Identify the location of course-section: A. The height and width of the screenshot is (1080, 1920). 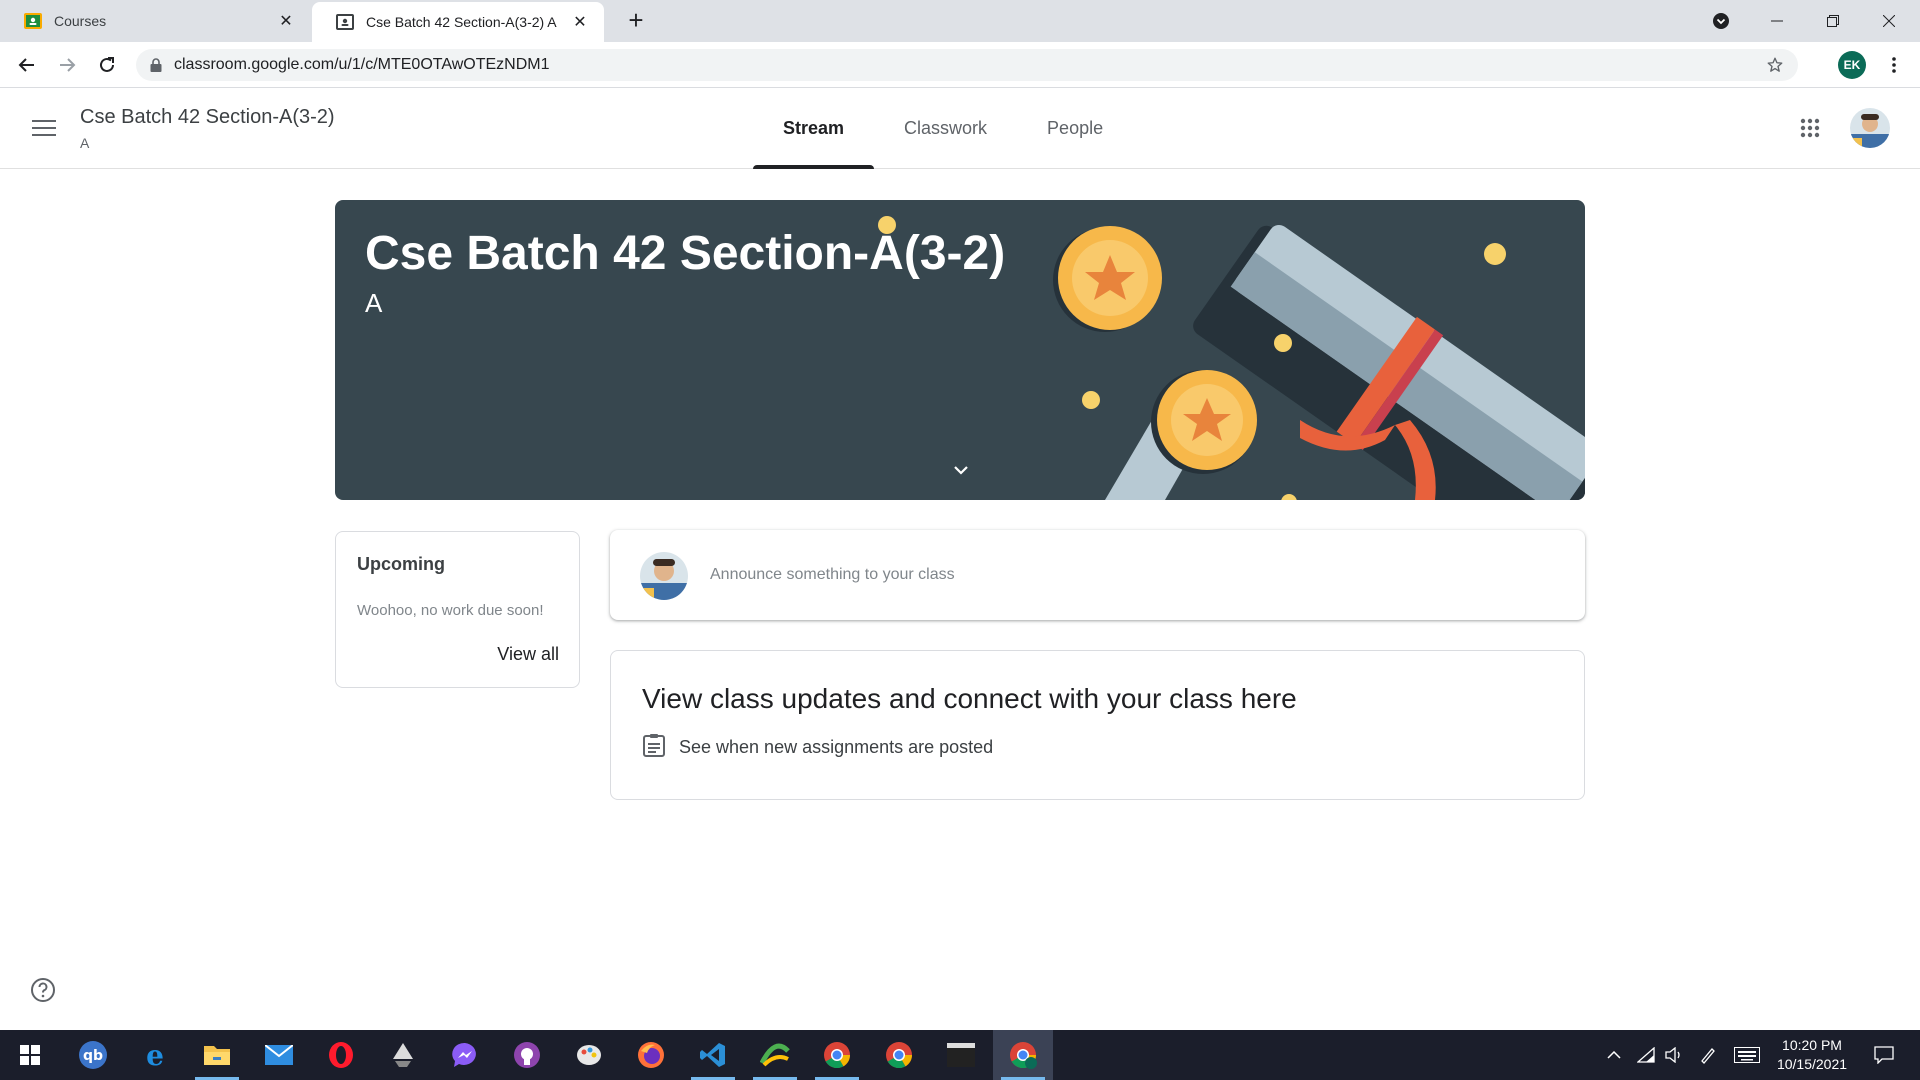
(85, 143).